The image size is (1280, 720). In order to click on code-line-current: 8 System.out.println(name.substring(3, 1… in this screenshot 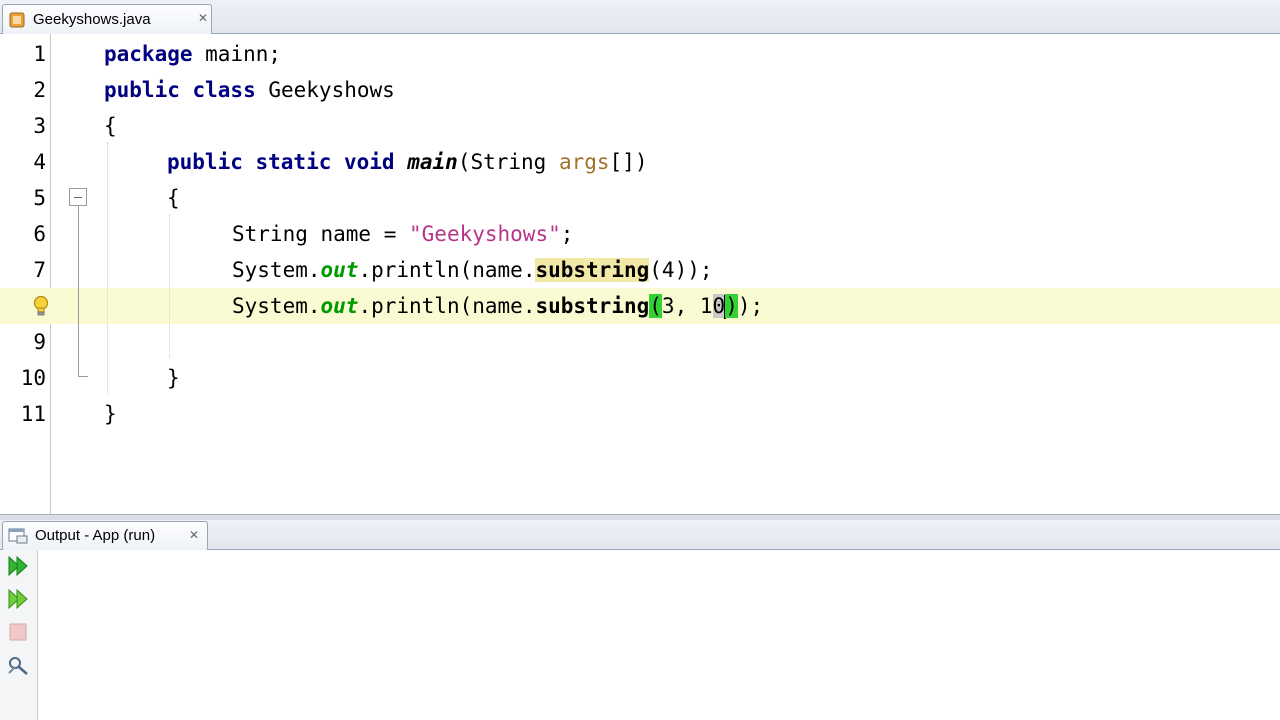, I will do `click(640, 306)`.